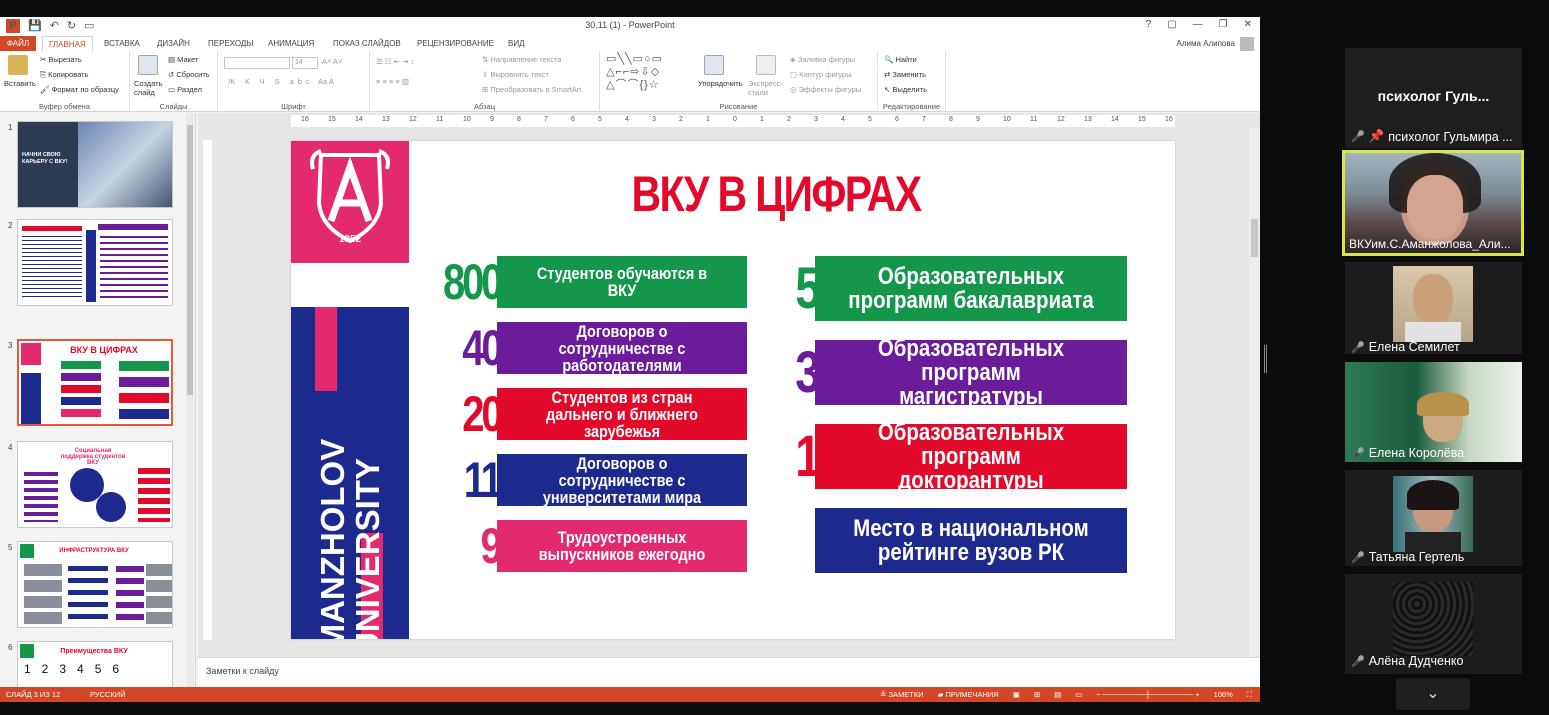 This screenshot has height=715, width=1549. I want to click on close-button: ✕, so click(1248, 24).